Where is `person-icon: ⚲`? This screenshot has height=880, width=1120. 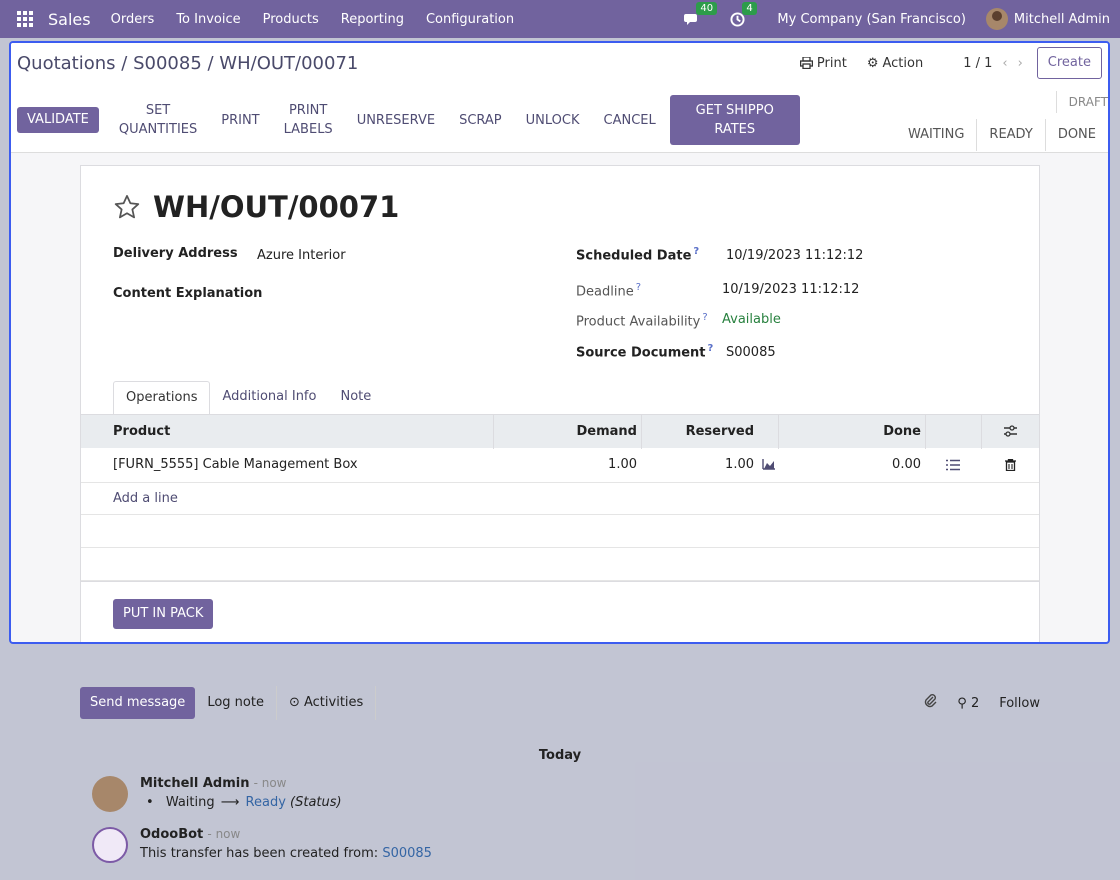 person-icon: ⚲ is located at coordinates (962, 703).